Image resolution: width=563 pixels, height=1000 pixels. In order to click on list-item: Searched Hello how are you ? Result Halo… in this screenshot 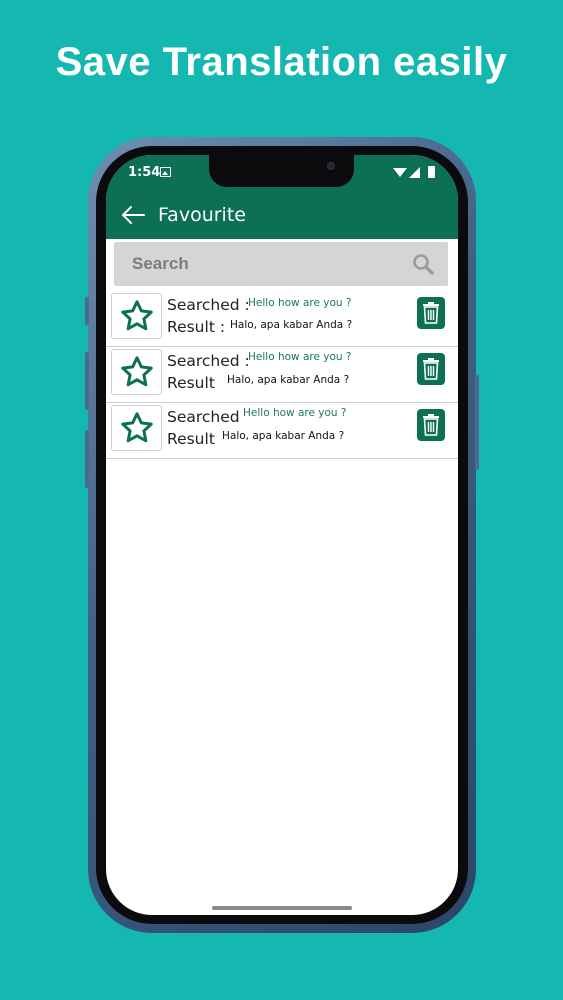, I will do `click(282, 431)`.